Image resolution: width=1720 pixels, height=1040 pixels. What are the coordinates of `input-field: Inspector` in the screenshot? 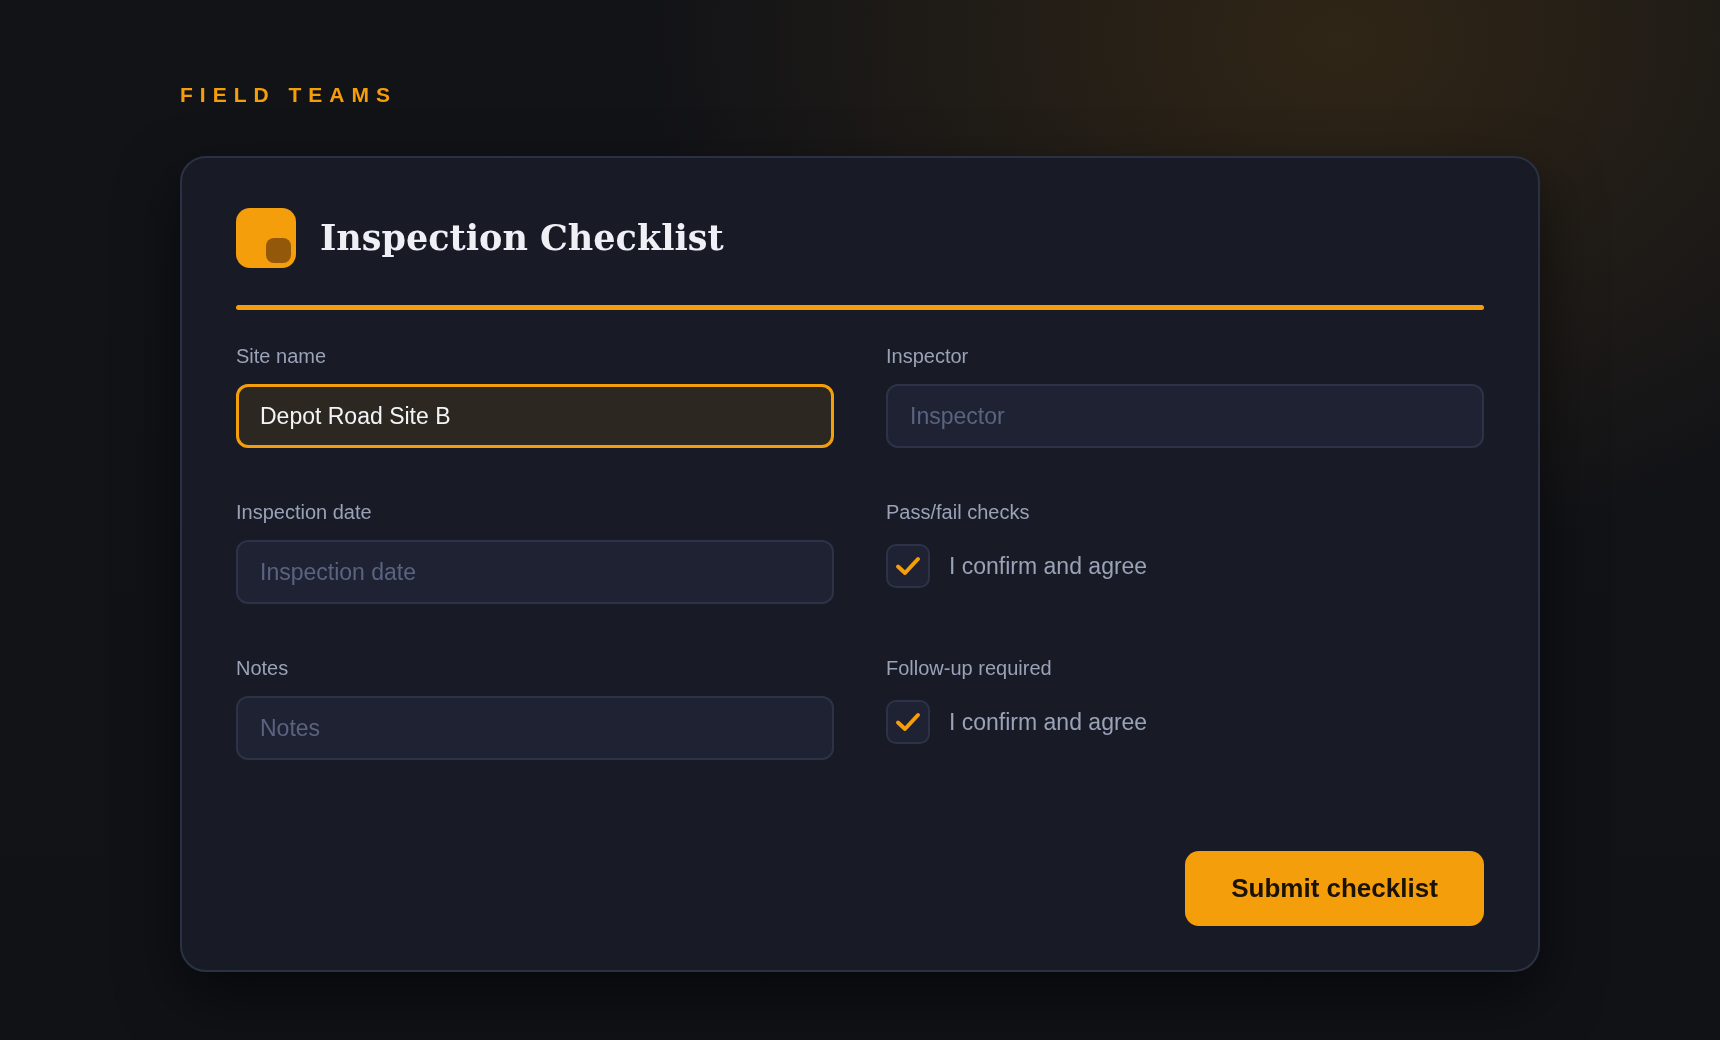 It's located at (1185, 416).